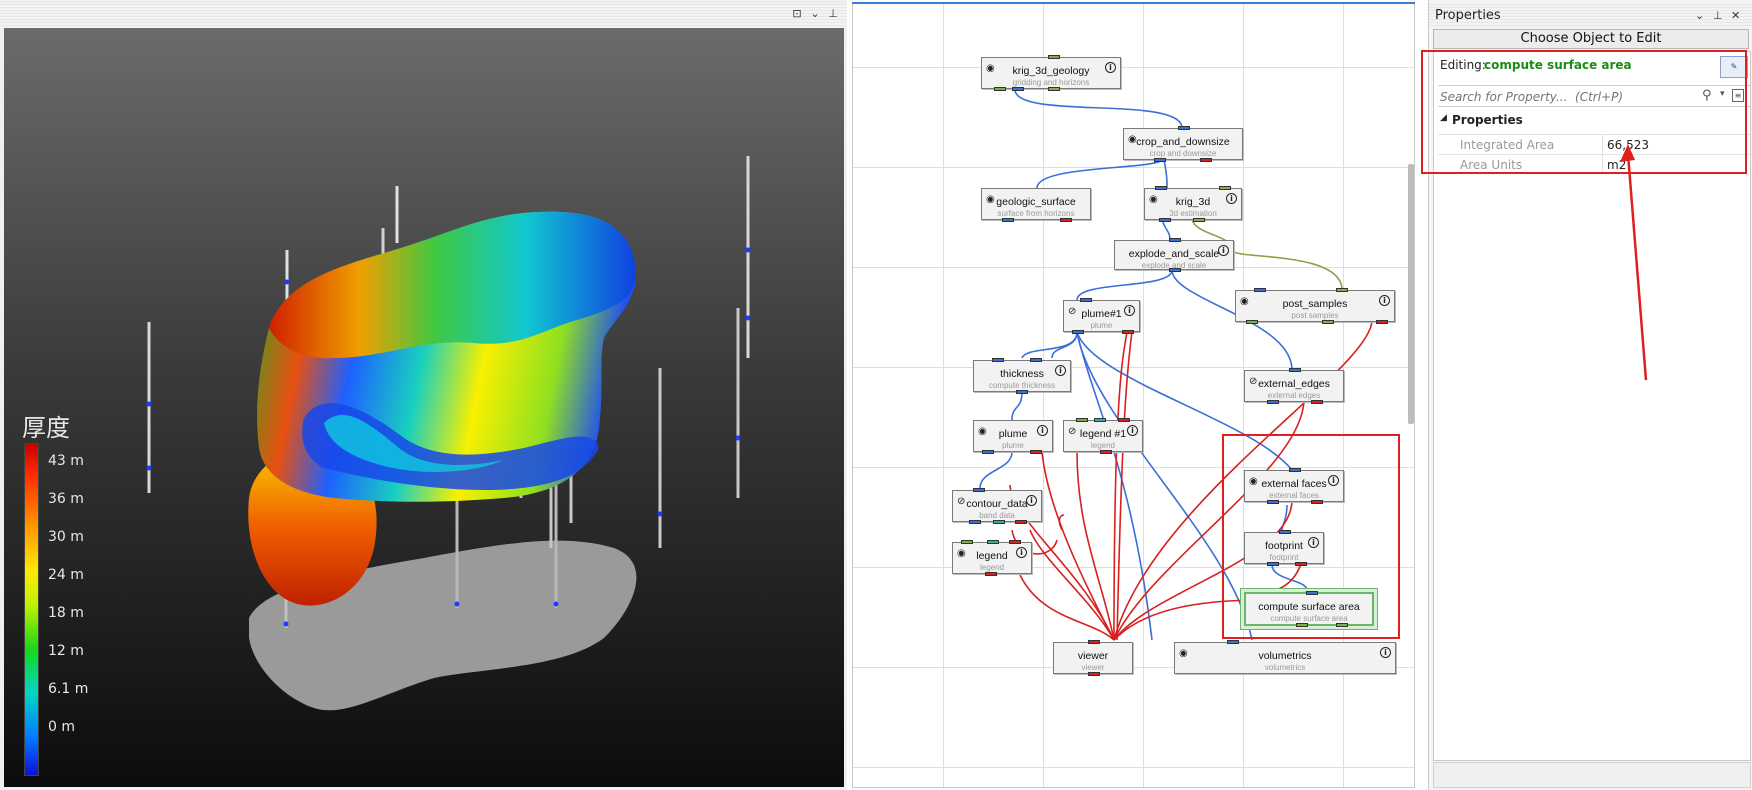  Describe the element at coordinates (1735, 15) in the screenshot. I see `close-icon: ✕` at that location.